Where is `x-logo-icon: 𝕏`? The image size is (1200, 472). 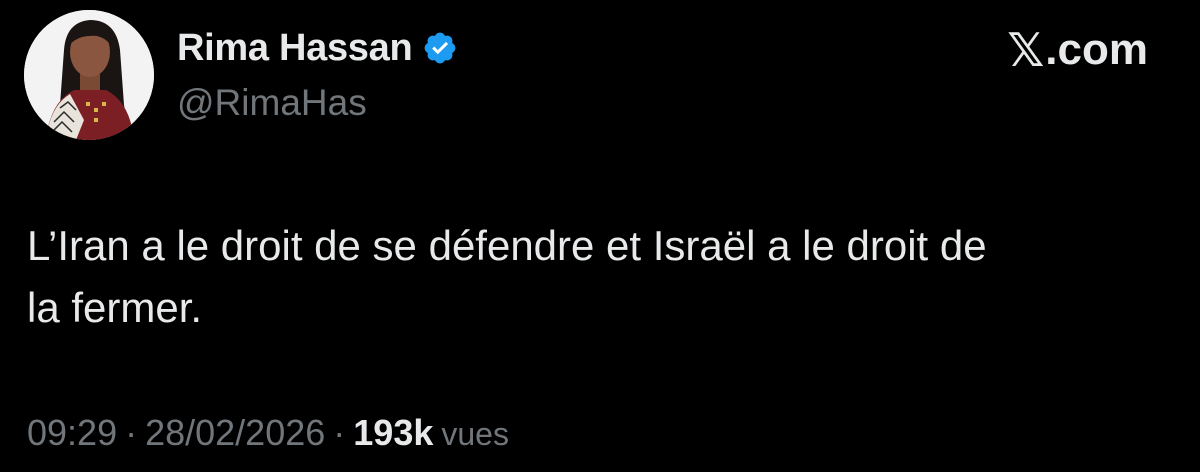
x-logo-icon: 𝕏 is located at coordinates (1026, 50).